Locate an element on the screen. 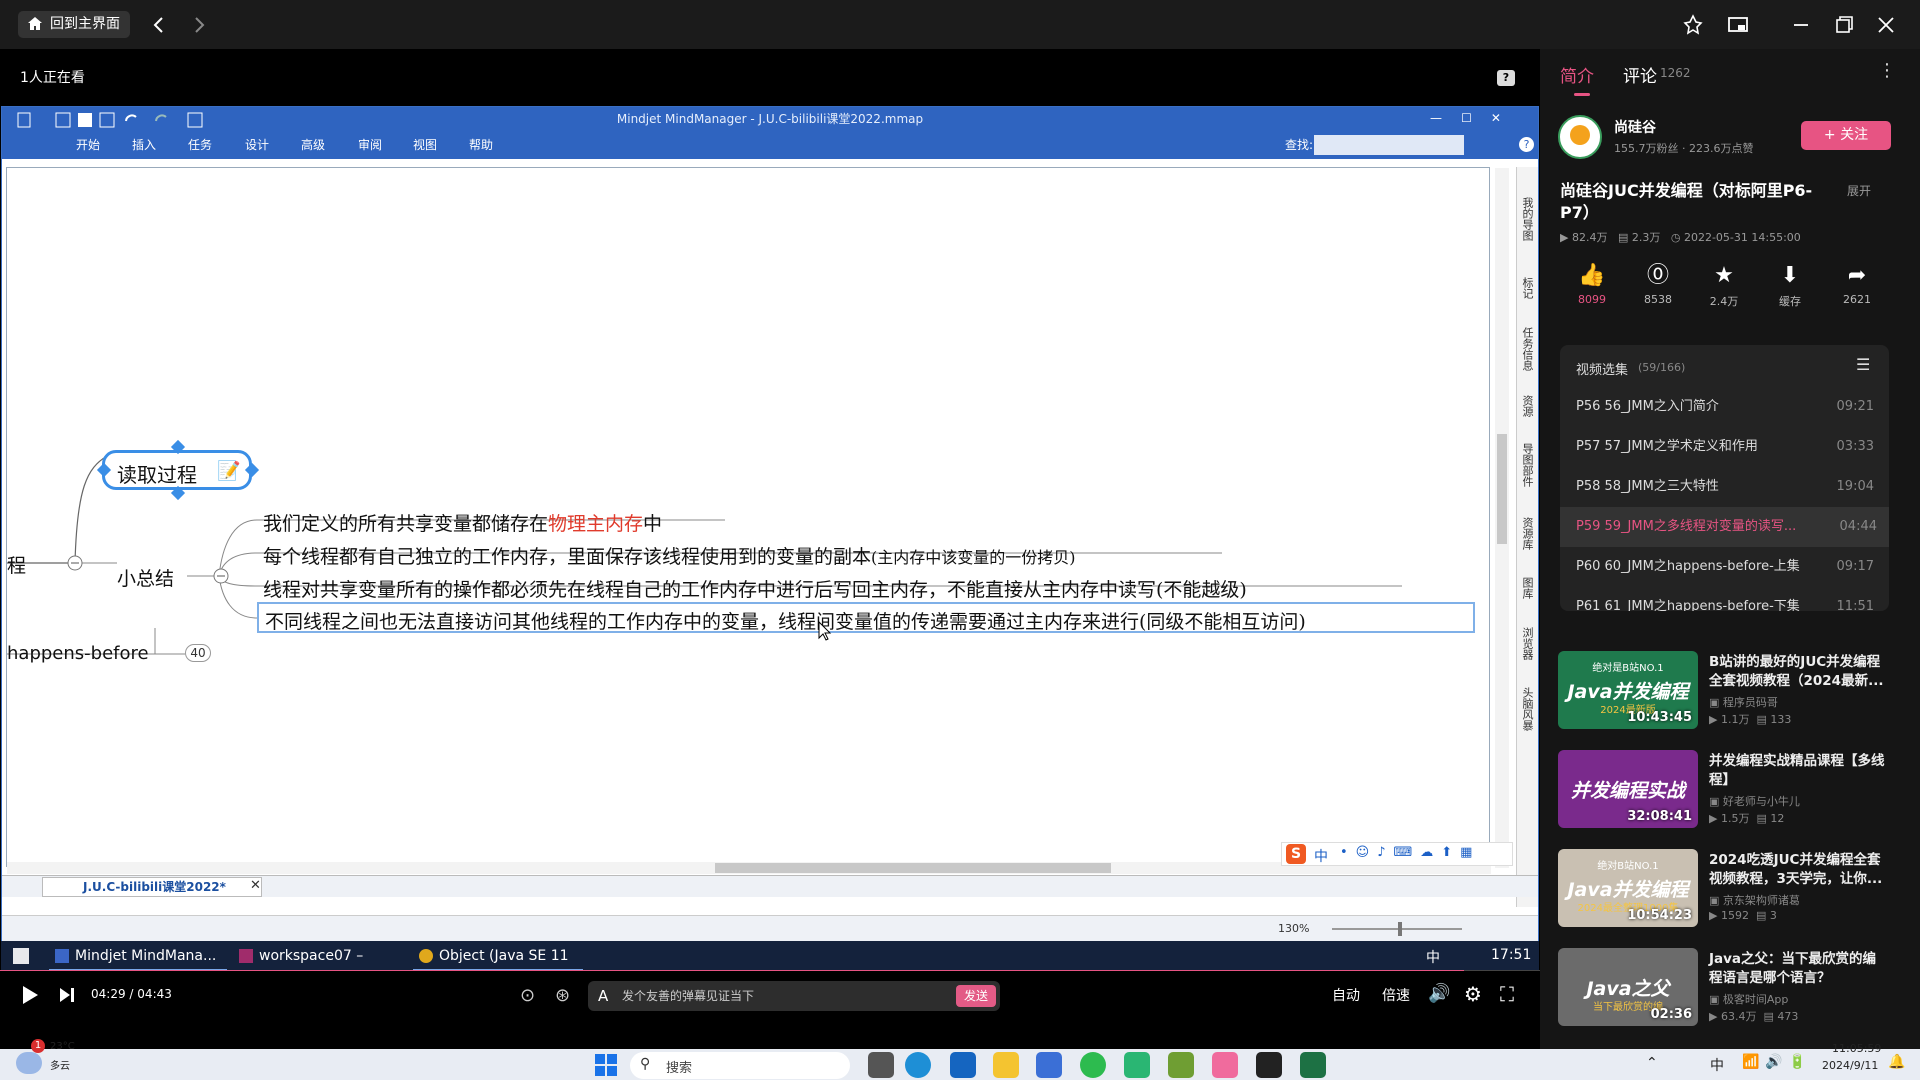 Image resolution: width=1920 pixels, height=1080 pixels. side-browser: 浏览器 is located at coordinates (1527, 643).